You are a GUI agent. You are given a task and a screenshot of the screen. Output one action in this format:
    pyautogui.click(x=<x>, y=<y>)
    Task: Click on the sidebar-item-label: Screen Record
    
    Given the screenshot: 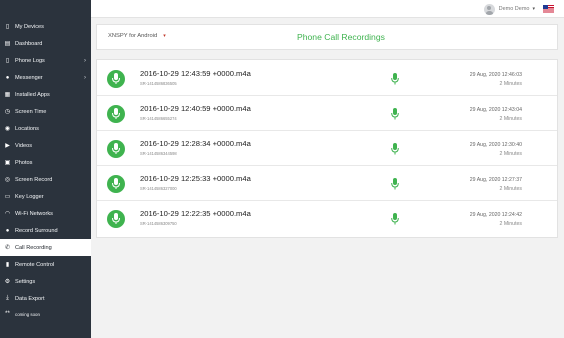 What is the action you would take?
    pyautogui.click(x=34, y=179)
    